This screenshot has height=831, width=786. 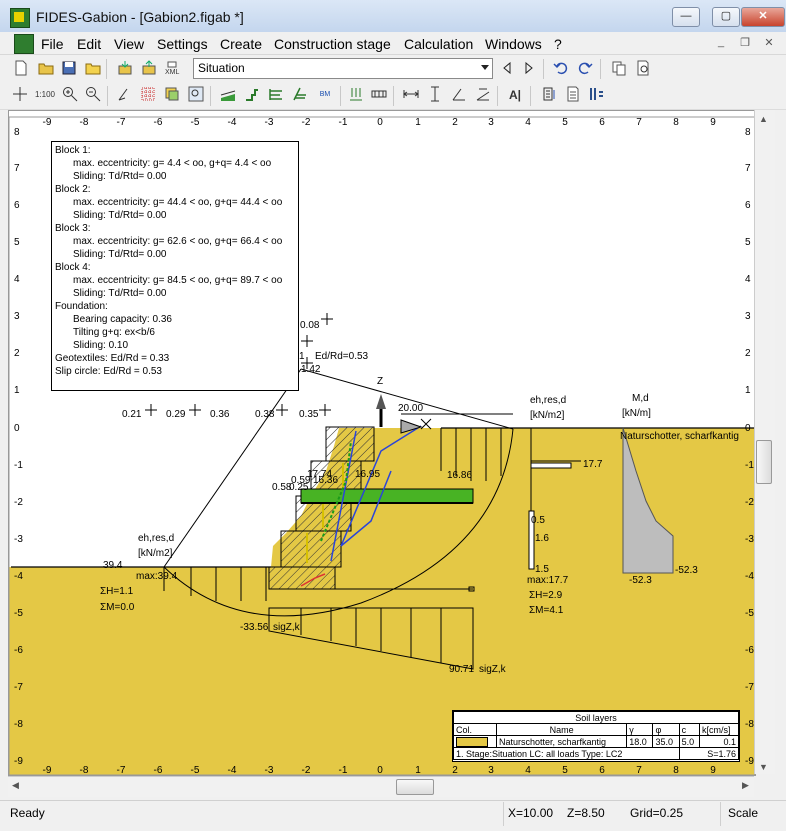 What do you see at coordinates (435, 95) in the screenshot?
I see `vertical-dimension-icon` at bounding box center [435, 95].